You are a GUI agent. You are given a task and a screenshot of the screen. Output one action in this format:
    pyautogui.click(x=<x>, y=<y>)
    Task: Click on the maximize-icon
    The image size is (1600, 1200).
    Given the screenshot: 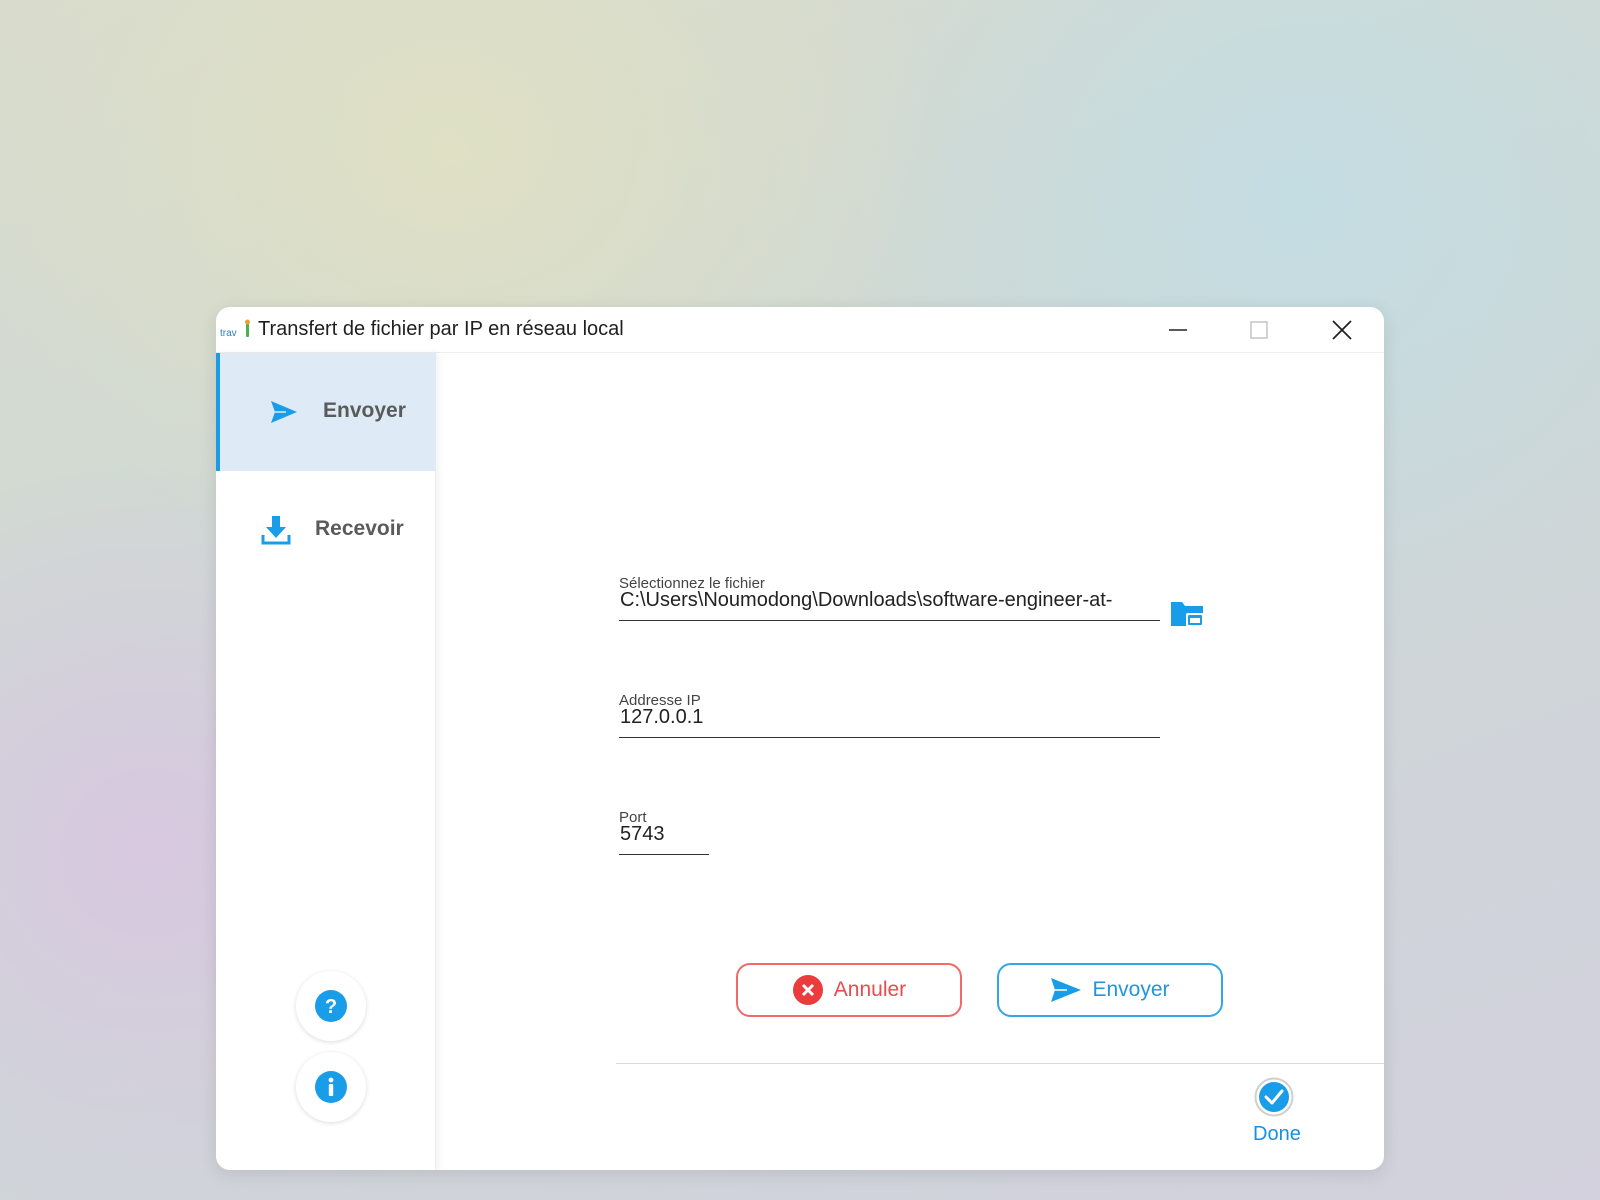 What is the action you would take?
    pyautogui.click(x=1259, y=330)
    